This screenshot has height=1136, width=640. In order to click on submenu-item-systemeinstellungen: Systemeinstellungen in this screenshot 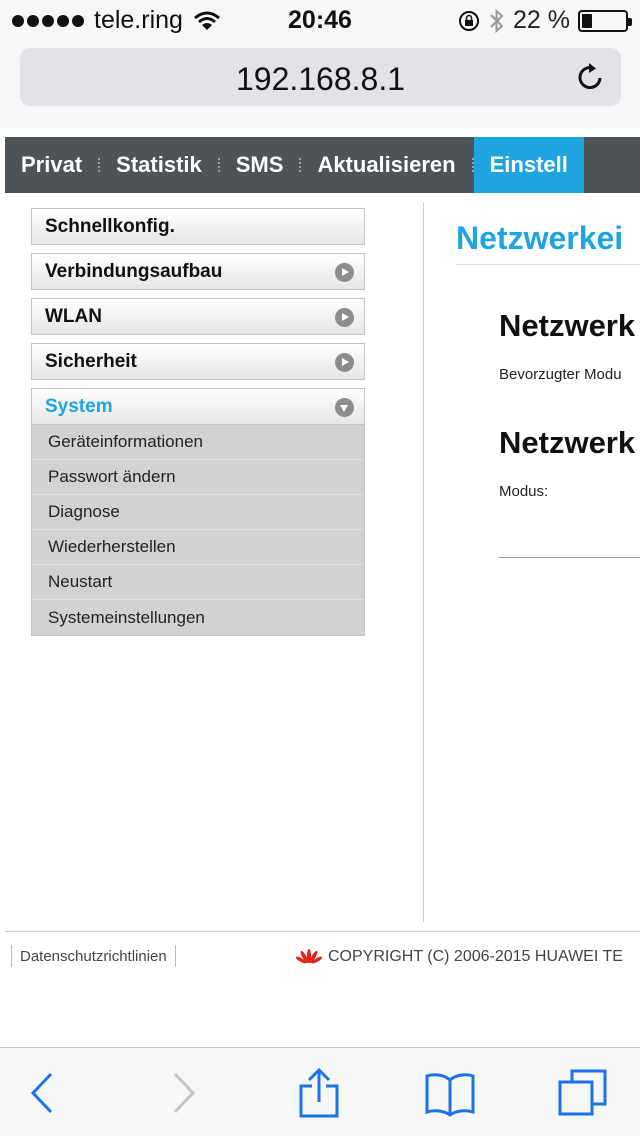, I will do `click(198, 617)`.